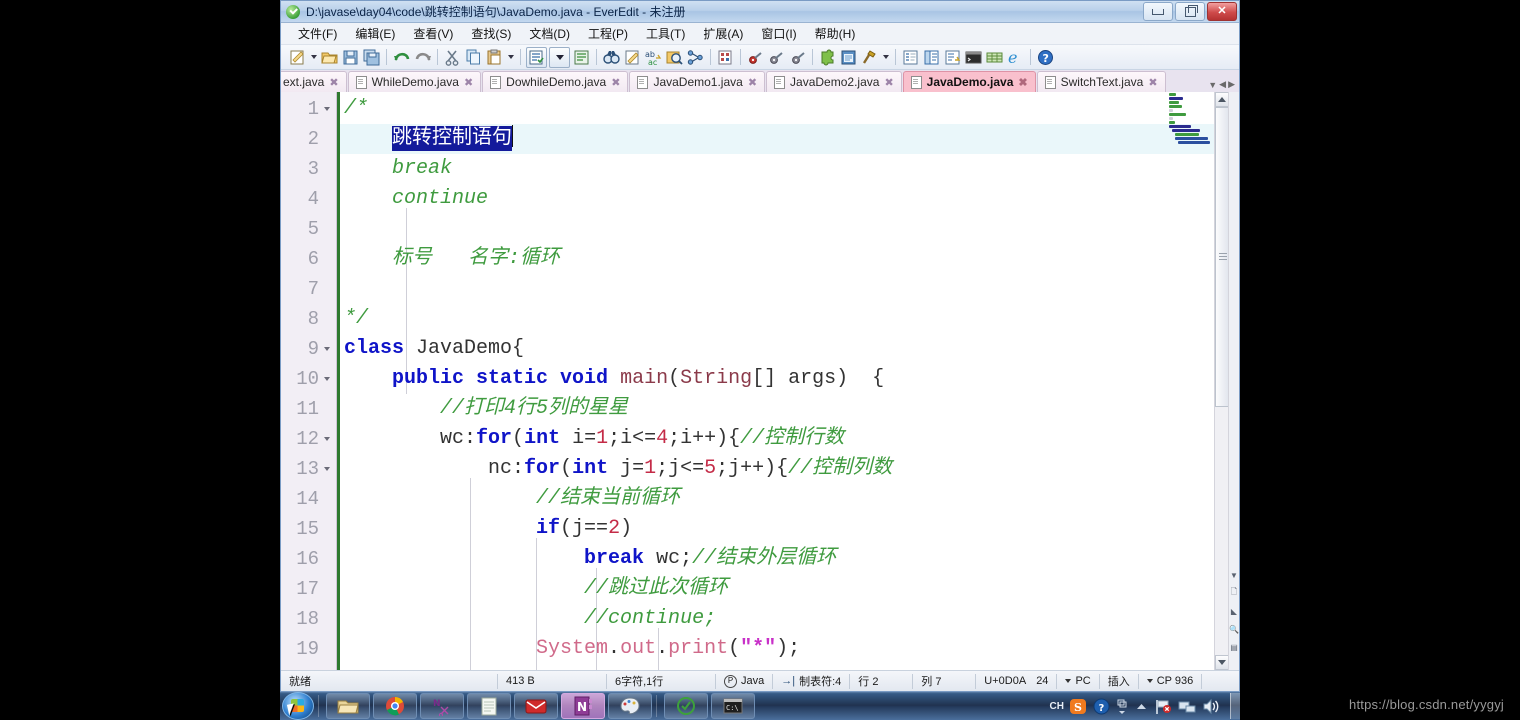  What do you see at coordinates (827, 57) in the screenshot?
I see `plugin-puzzle-icon` at bounding box center [827, 57].